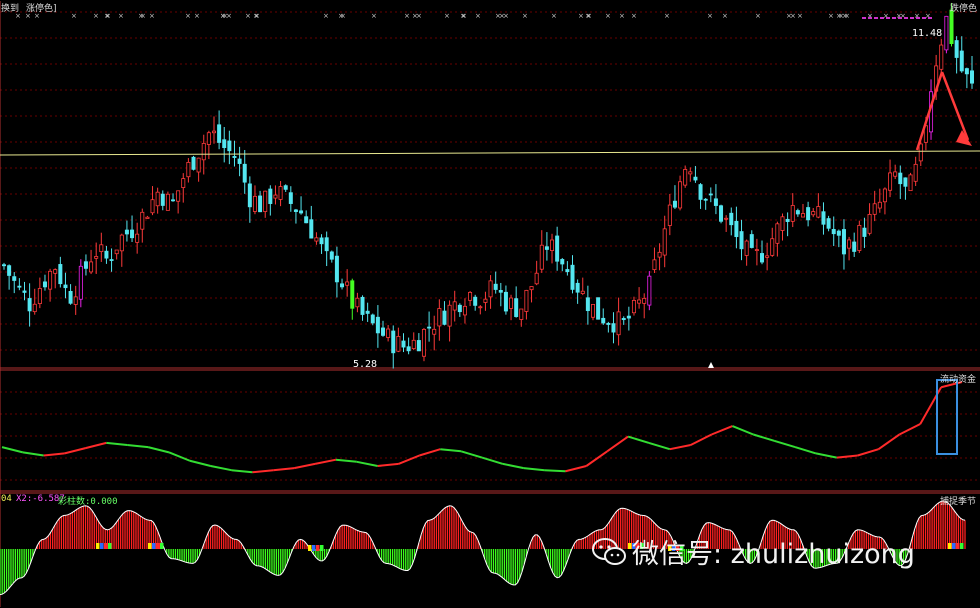 The width and height of the screenshot is (980, 608). I want to click on arrow-up, so click(929, 111).